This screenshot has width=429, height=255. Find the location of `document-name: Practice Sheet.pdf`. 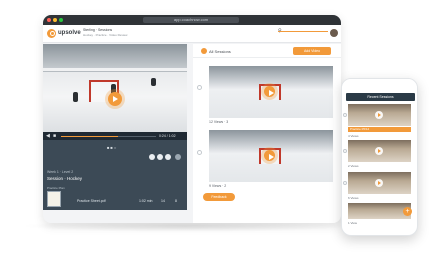

document-name: Practice Sheet.pdf is located at coordinates (91, 201).